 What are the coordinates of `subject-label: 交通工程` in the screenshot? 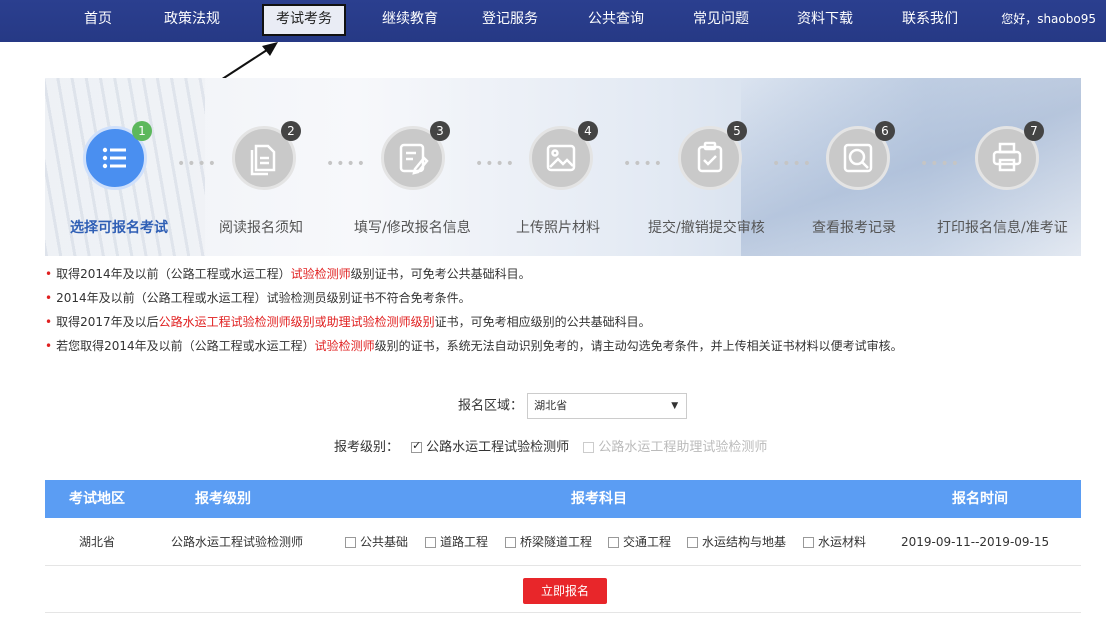 It's located at (647, 542).